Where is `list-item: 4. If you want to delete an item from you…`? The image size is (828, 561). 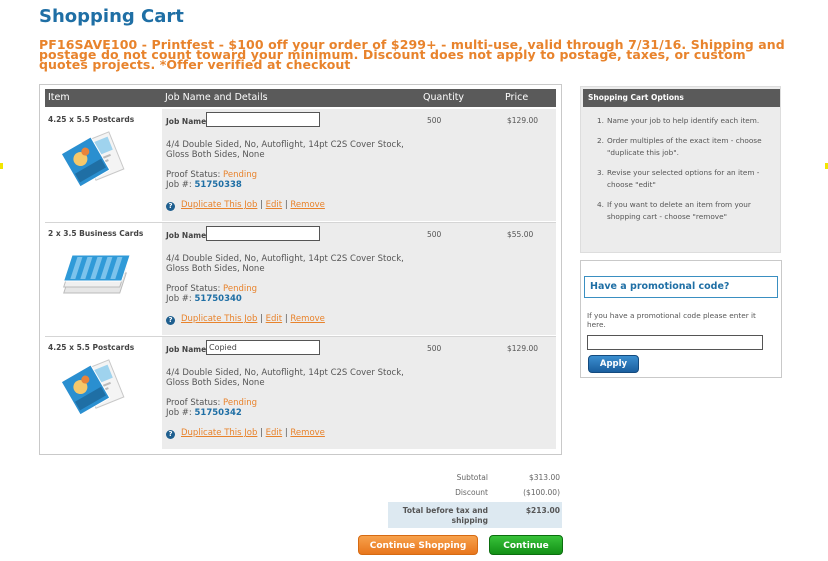
list-item: 4. If you want to delete an item from you… is located at coordinates (674, 210).